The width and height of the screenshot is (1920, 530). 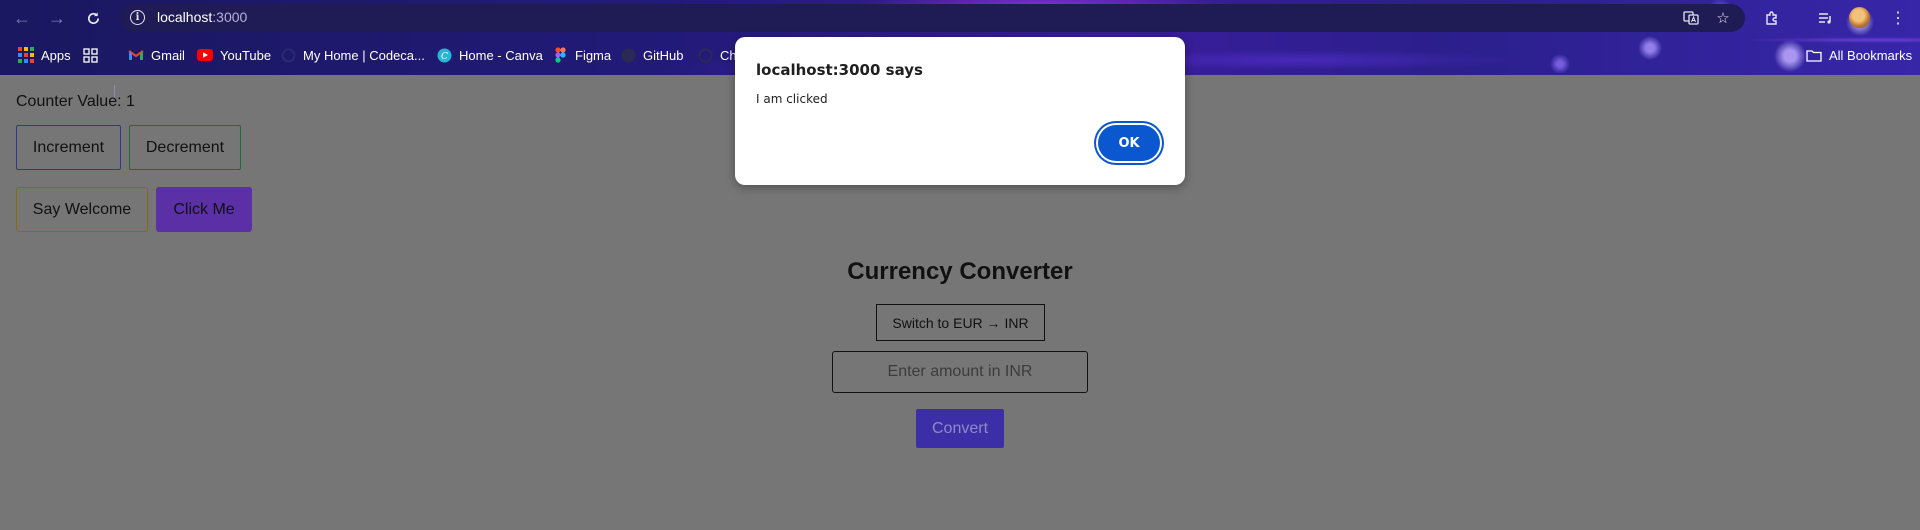 I want to click on bookmark-canva: C Home - Canva, so click(x=489, y=55).